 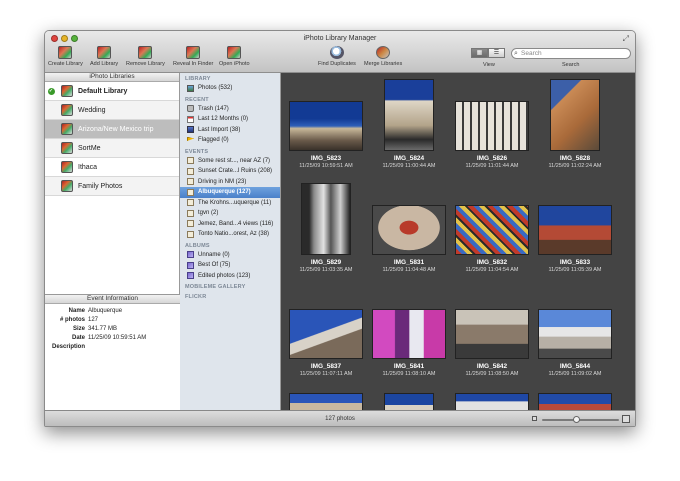 I want to click on library-item: SortMe, so click(x=112, y=148).